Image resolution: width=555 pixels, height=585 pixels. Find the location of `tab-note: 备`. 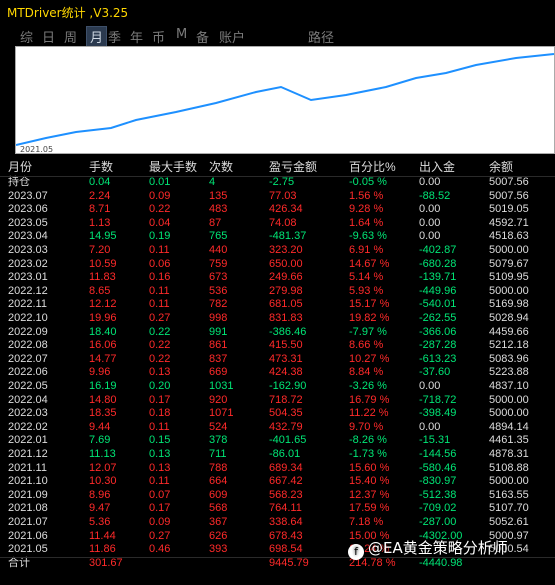

tab-note: 备 is located at coordinates (202, 36).